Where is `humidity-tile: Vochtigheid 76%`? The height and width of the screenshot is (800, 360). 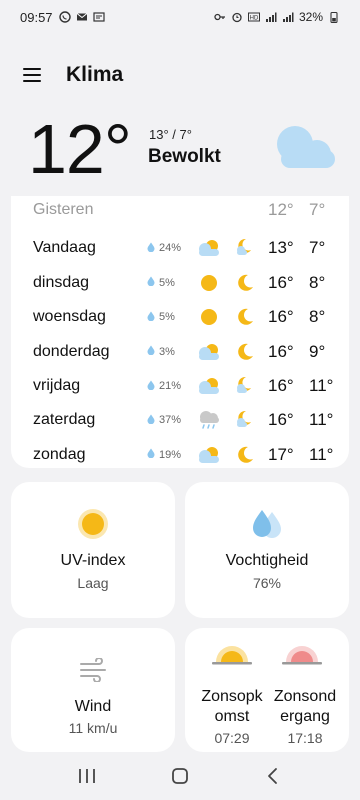
humidity-tile: Vochtigheid 76% is located at coordinates (267, 550).